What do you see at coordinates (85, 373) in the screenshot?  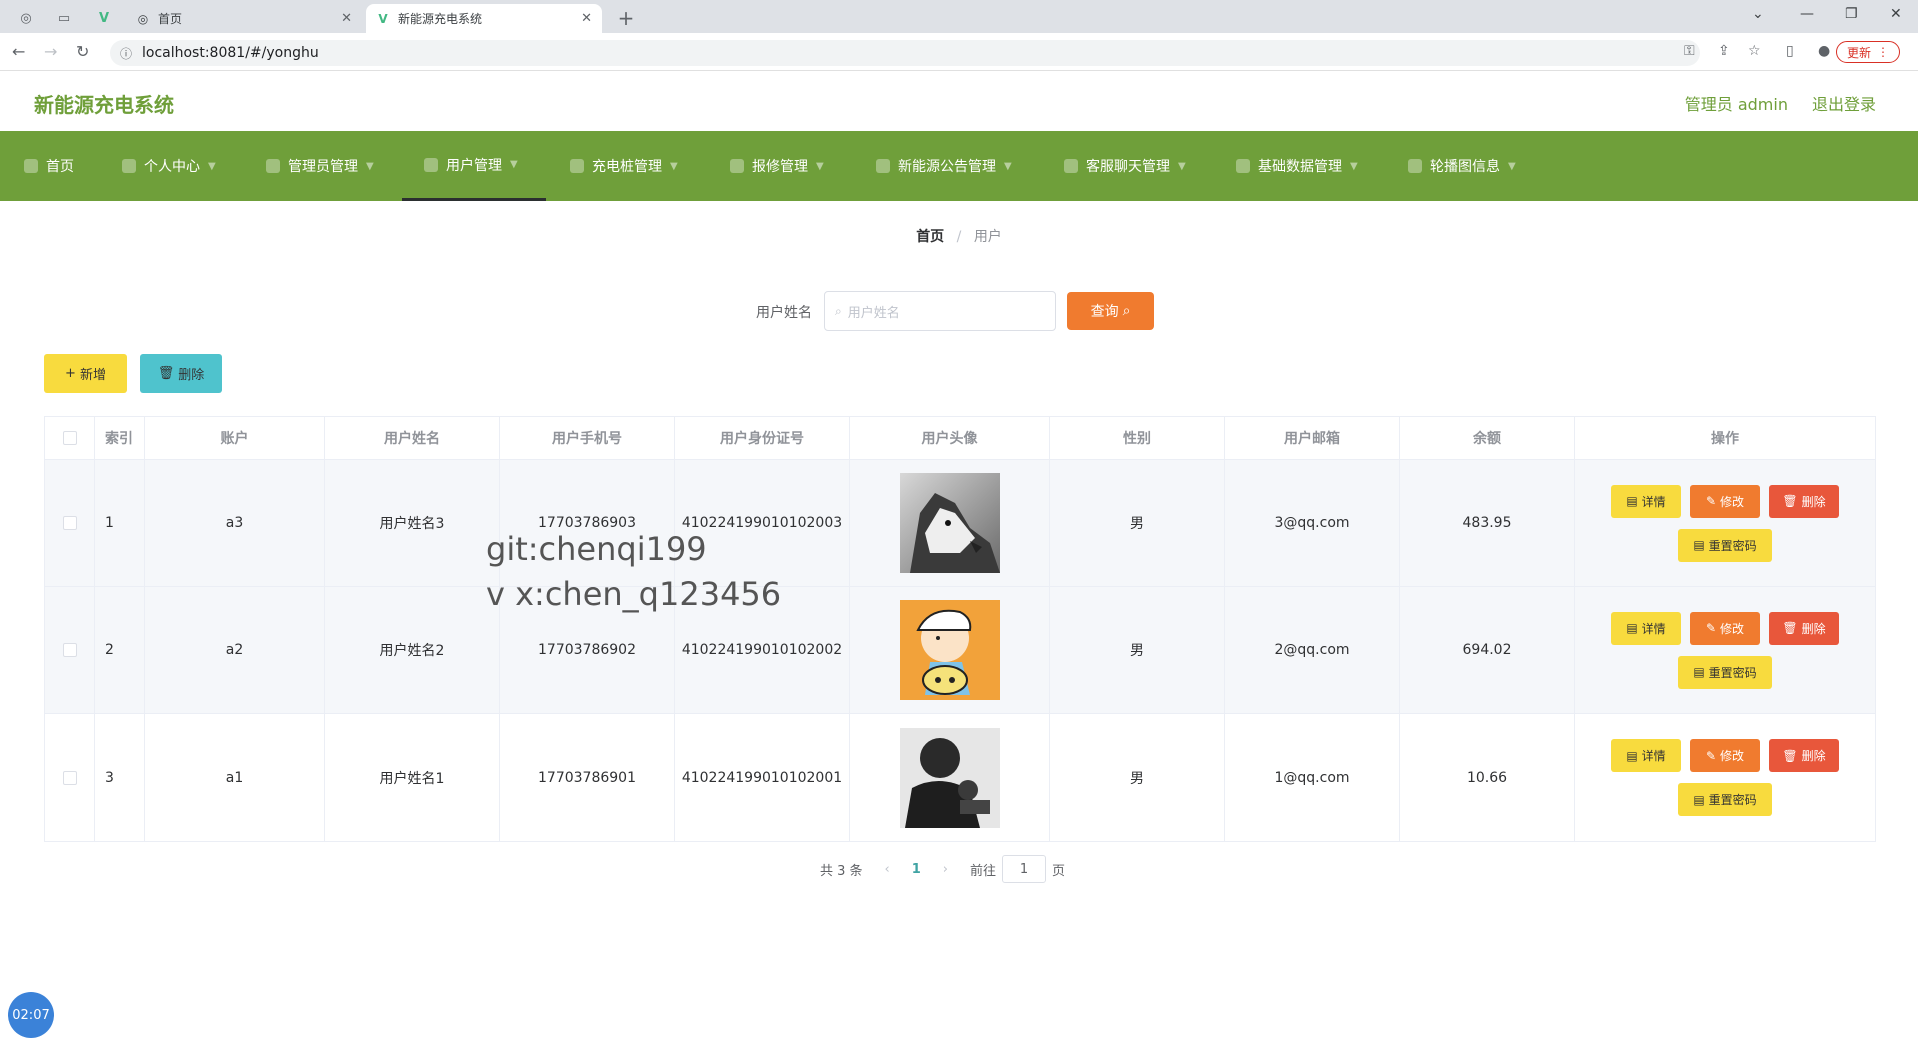 I see `add-button: + 新增` at bounding box center [85, 373].